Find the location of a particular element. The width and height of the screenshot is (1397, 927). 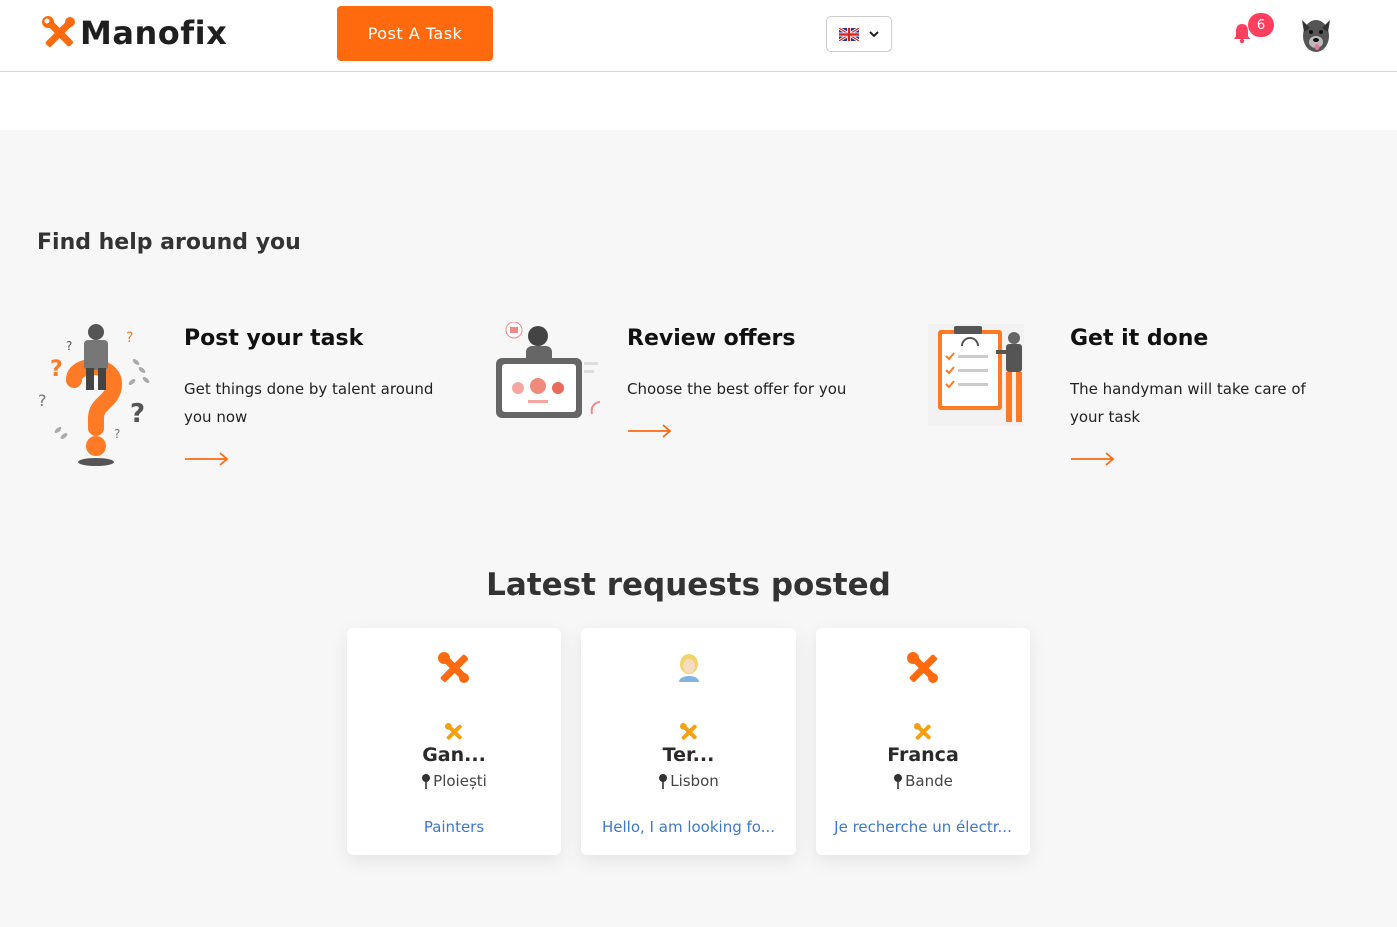

find-help-title: Find help around you is located at coordinates (169, 242).